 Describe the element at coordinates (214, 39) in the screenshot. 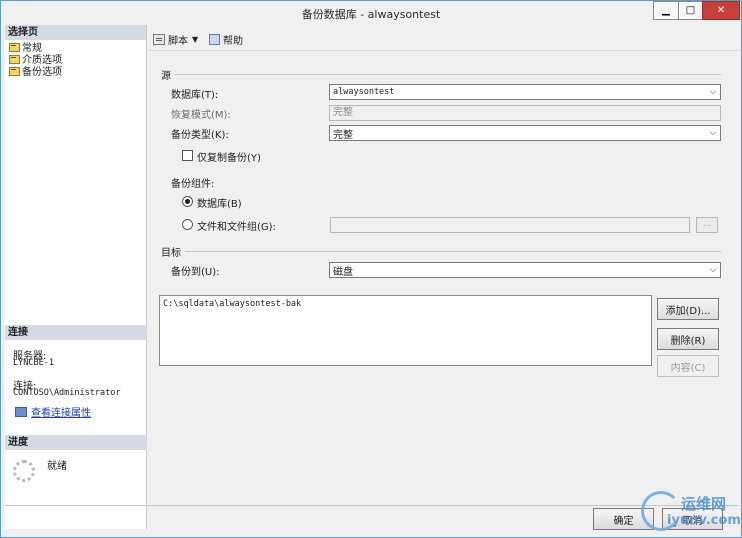

I see `help-icon` at that location.